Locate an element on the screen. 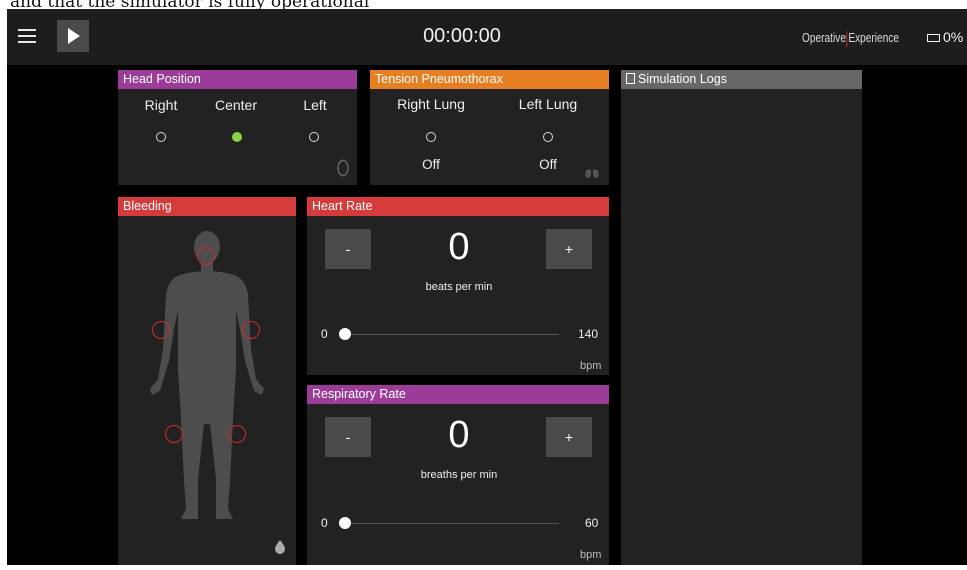  clipboard-icon is located at coordinates (630, 78).